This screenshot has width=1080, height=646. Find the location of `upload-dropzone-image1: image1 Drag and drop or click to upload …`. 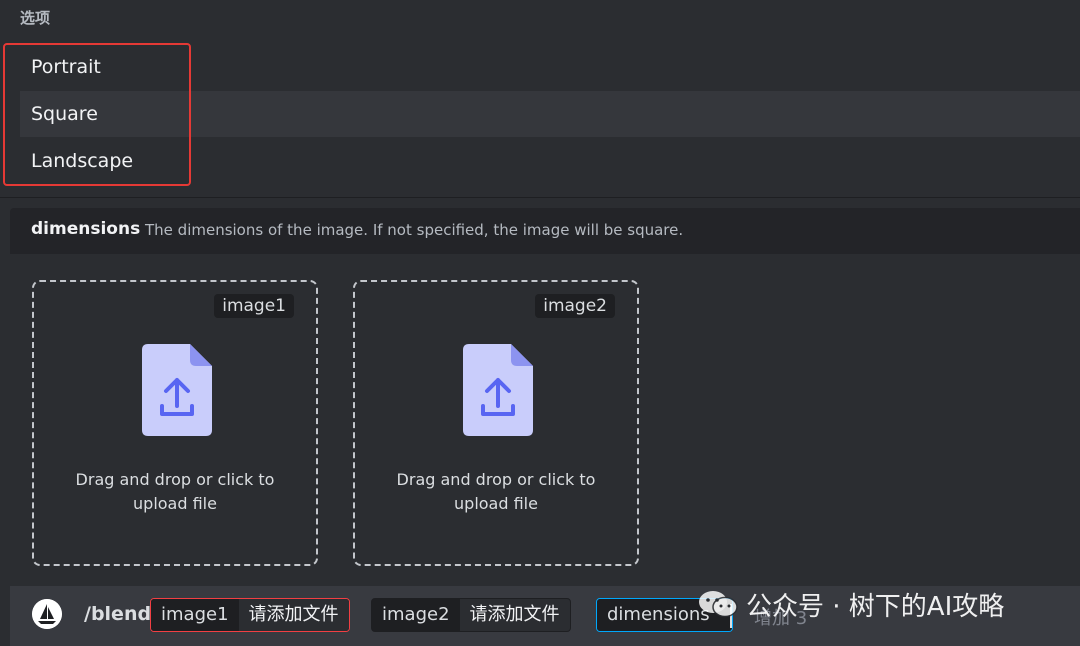

upload-dropzone-image1: image1 Drag and drop or click to upload … is located at coordinates (175, 423).